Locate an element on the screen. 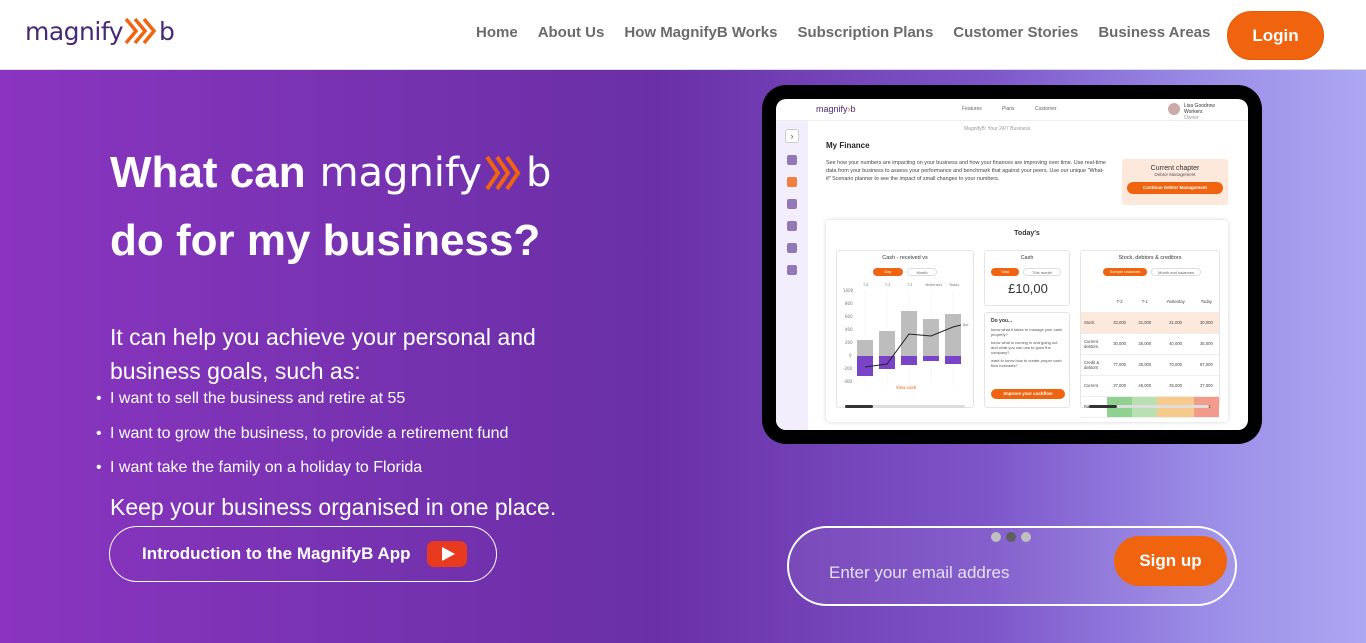 The width and height of the screenshot is (1366, 643). chevron-right-icon: › is located at coordinates (792, 136).